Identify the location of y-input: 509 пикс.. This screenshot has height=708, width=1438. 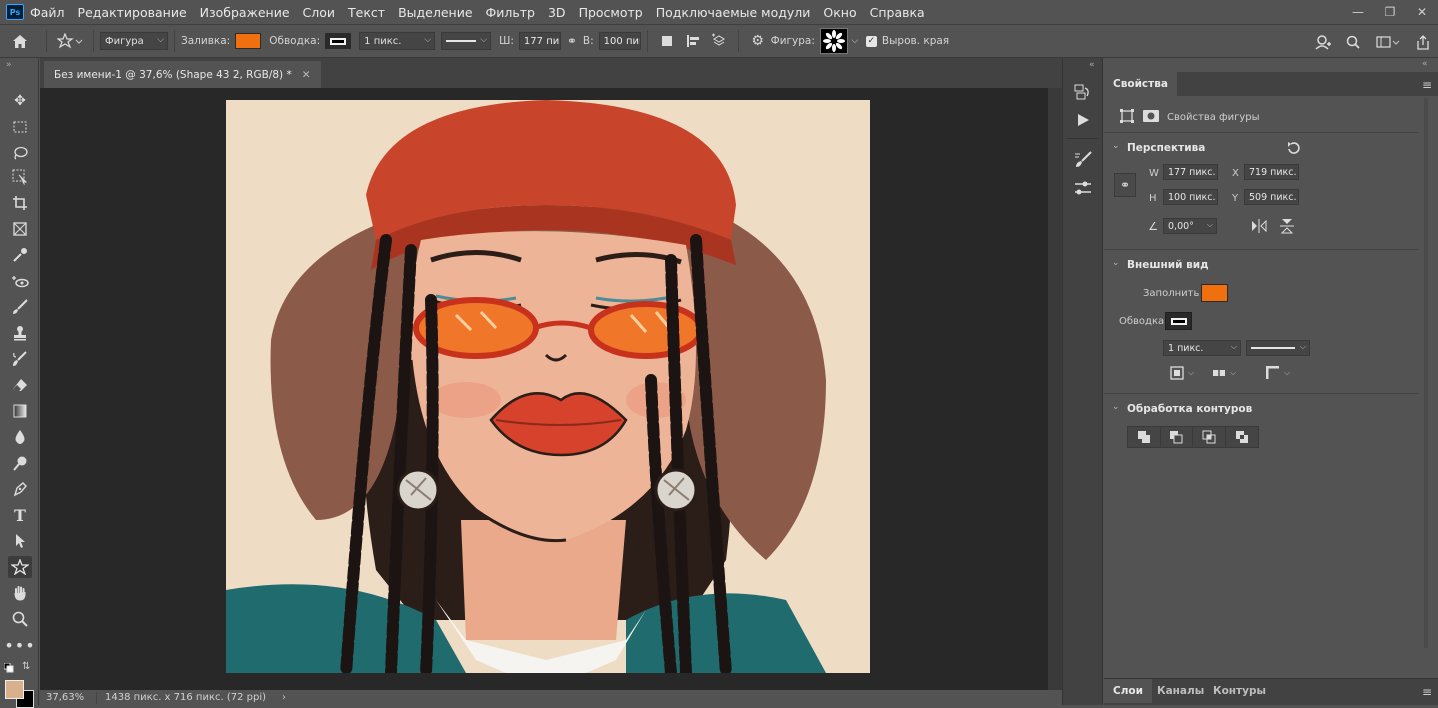
(1271, 197).